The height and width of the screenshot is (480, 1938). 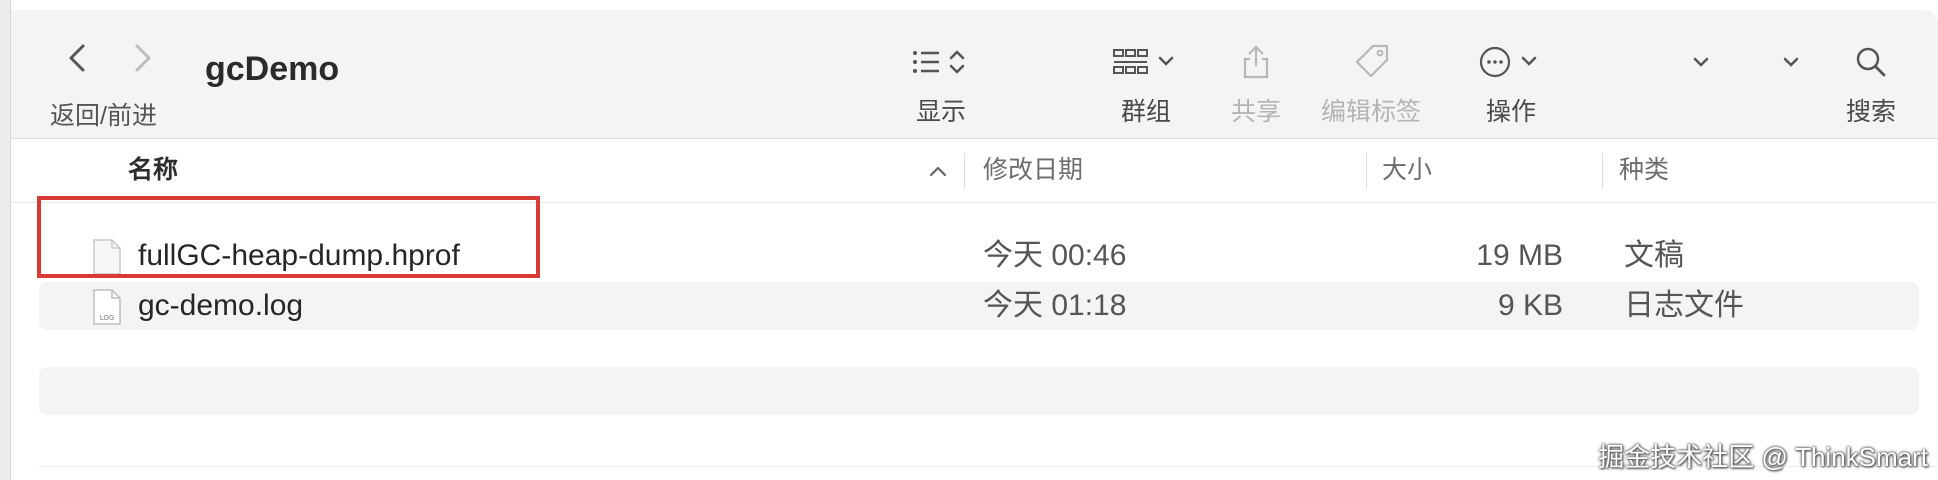 What do you see at coordinates (1371, 62) in the screenshot?
I see `tag-icon` at bounding box center [1371, 62].